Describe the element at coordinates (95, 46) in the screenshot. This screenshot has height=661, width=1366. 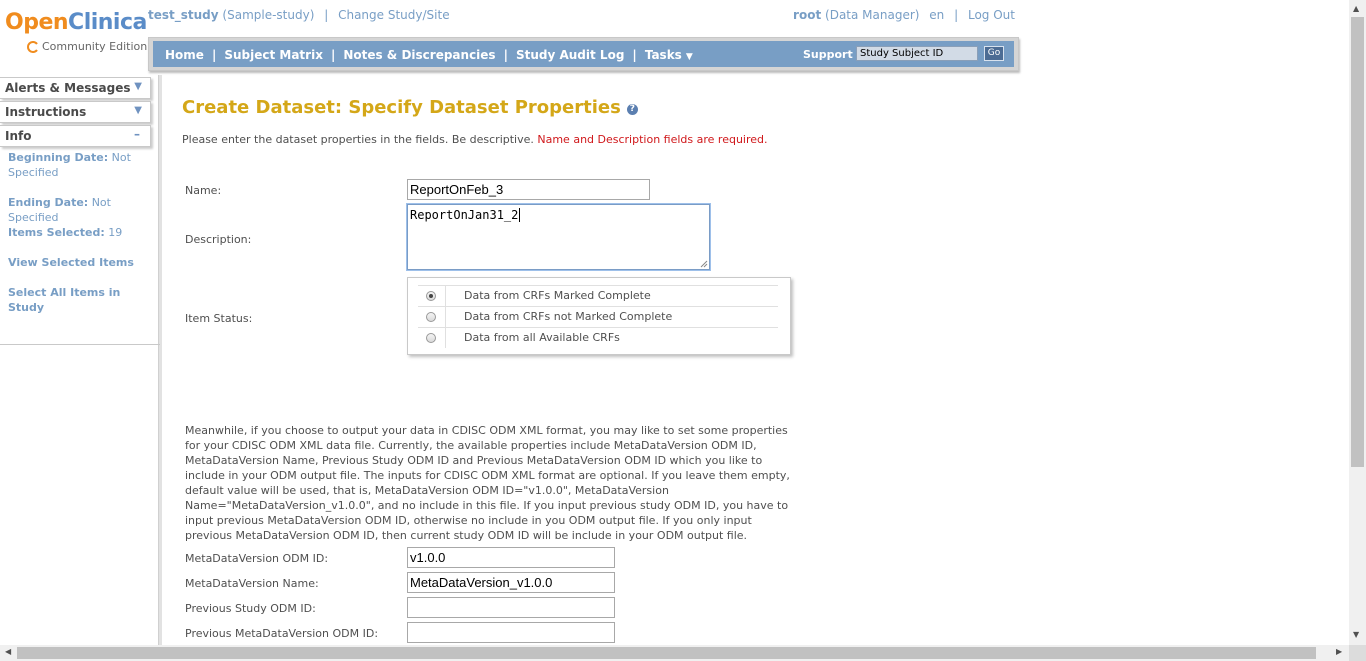
I see `logo-edition: Community Edition` at that location.